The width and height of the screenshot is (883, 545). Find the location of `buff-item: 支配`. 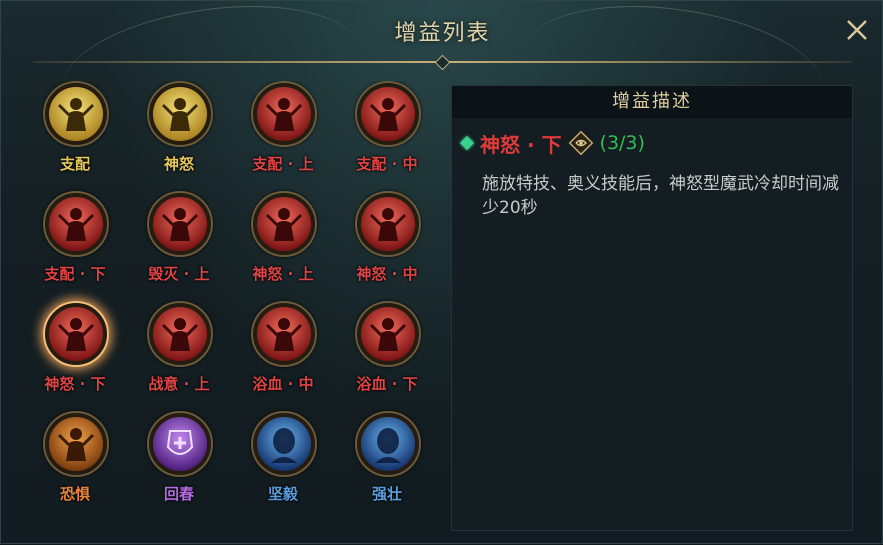

buff-item: 支配 is located at coordinates (75, 134).